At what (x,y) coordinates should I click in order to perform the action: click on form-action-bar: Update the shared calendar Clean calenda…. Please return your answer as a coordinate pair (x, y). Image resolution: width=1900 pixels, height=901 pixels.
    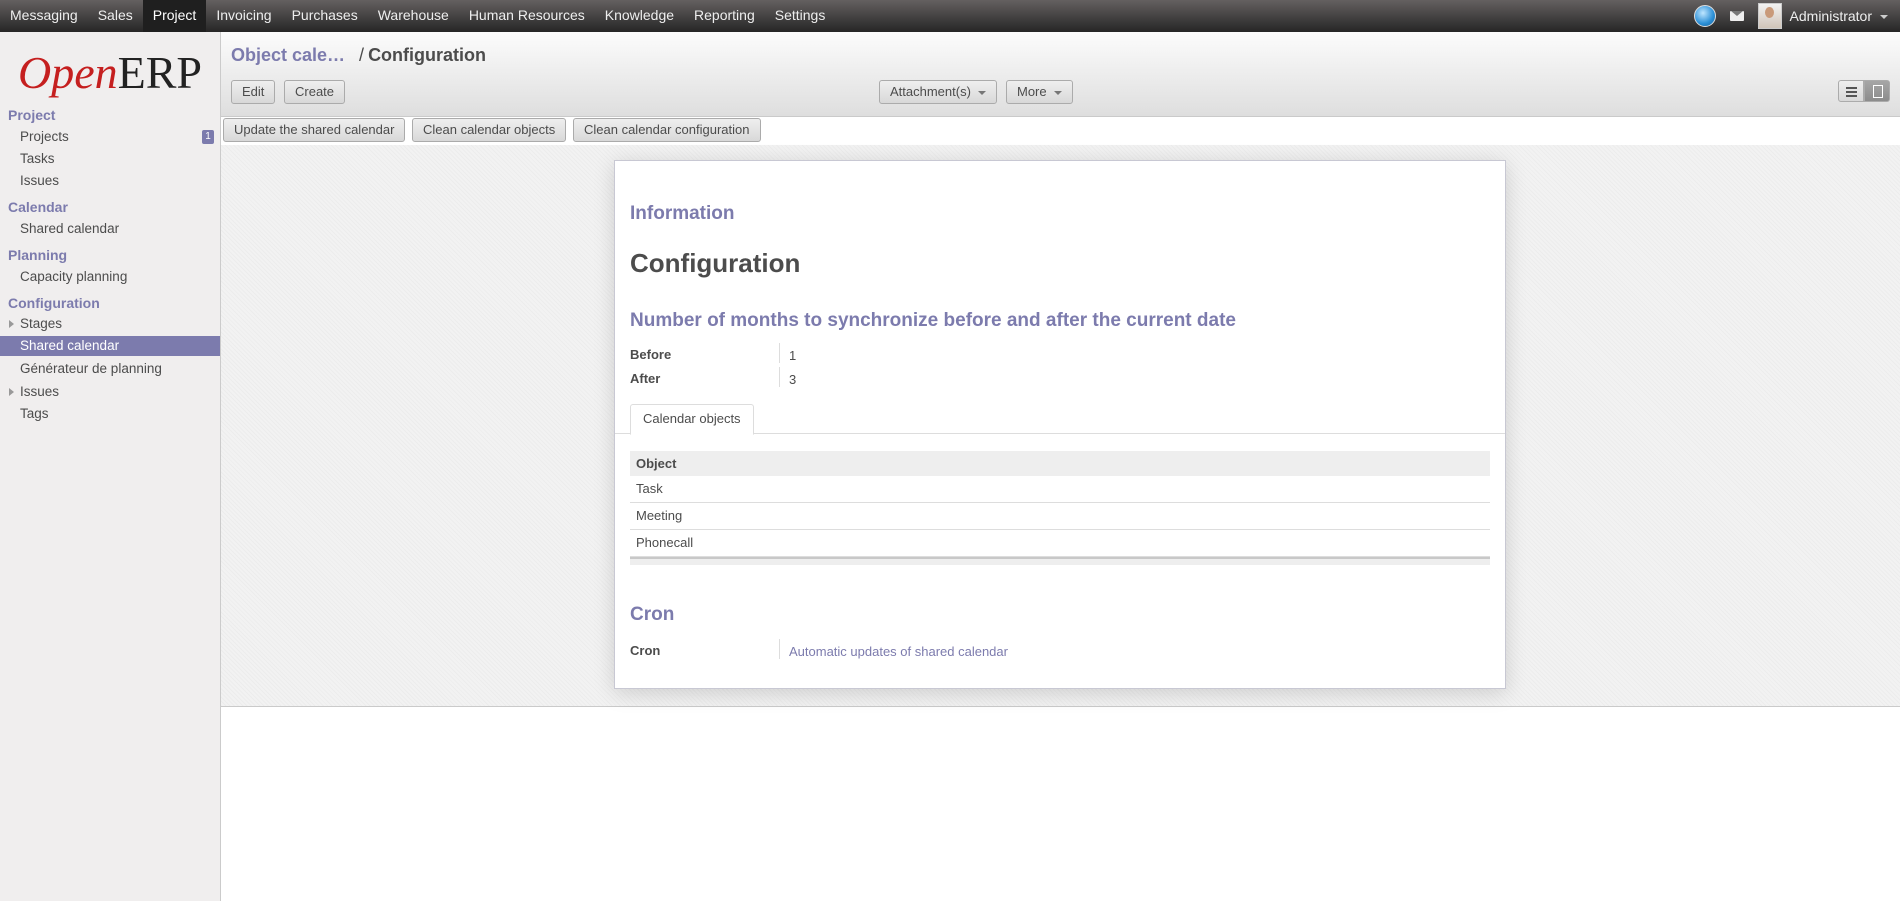
    Looking at the image, I should click on (1060, 131).